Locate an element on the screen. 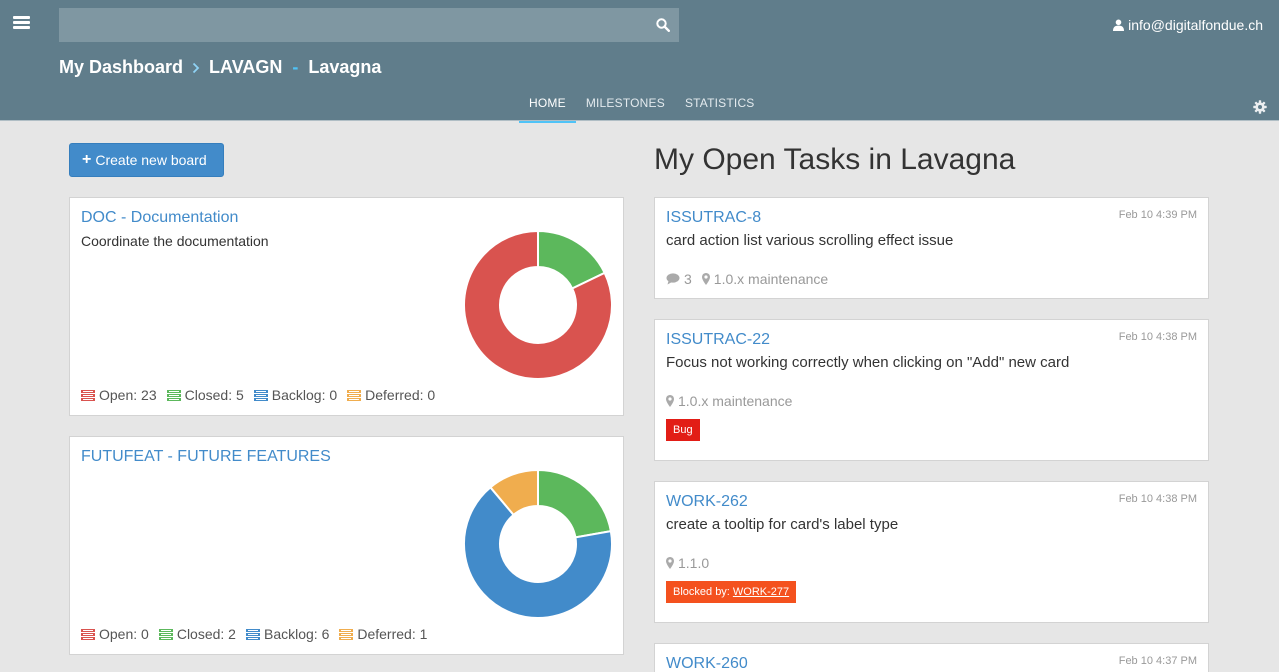 Image resolution: width=1279 pixels, height=672 pixels. task-id-link: WORK-262 is located at coordinates (707, 502).